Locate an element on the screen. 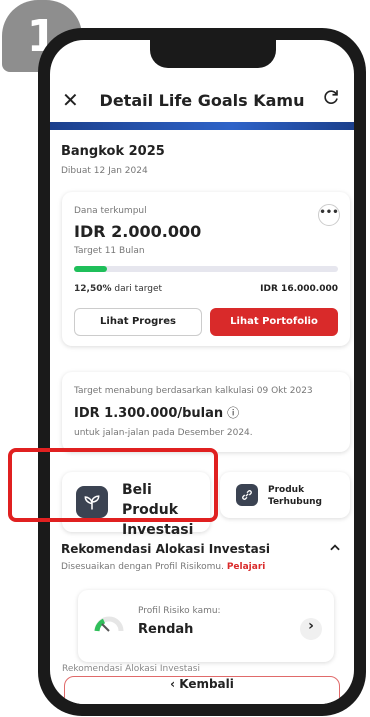  info-icon: ⓘ is located at coordinates (233, 413).